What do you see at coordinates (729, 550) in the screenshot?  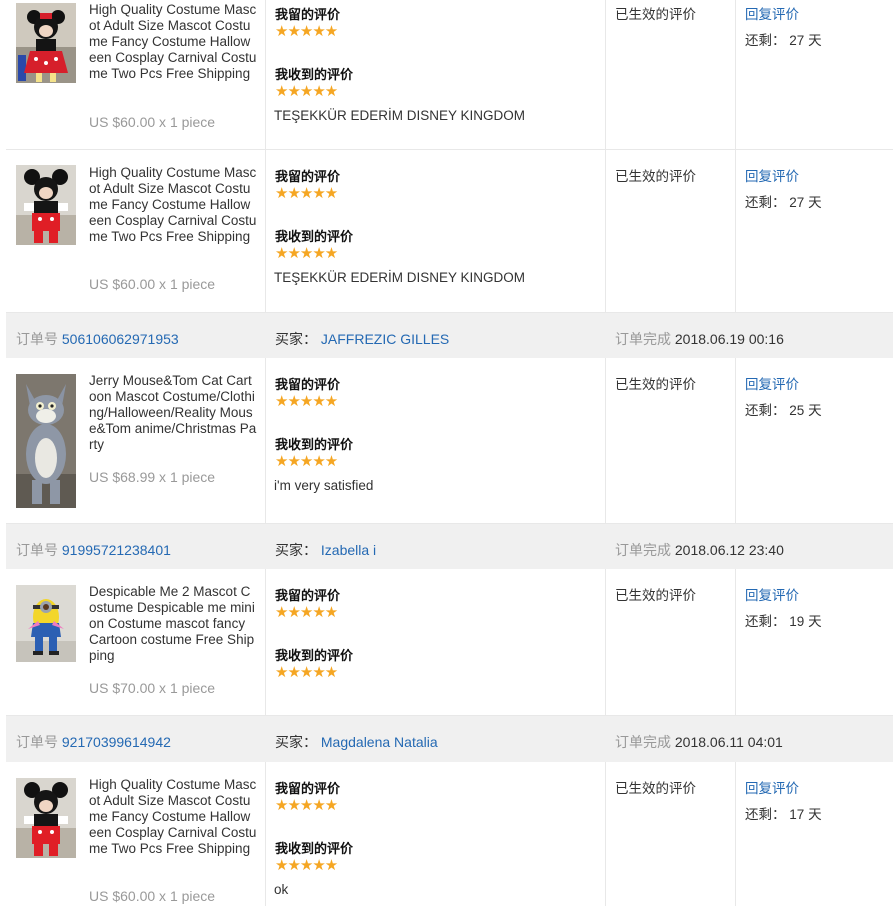 I see `completed-time: 2018.06.12 23:40` at bounding box center [729, 550].